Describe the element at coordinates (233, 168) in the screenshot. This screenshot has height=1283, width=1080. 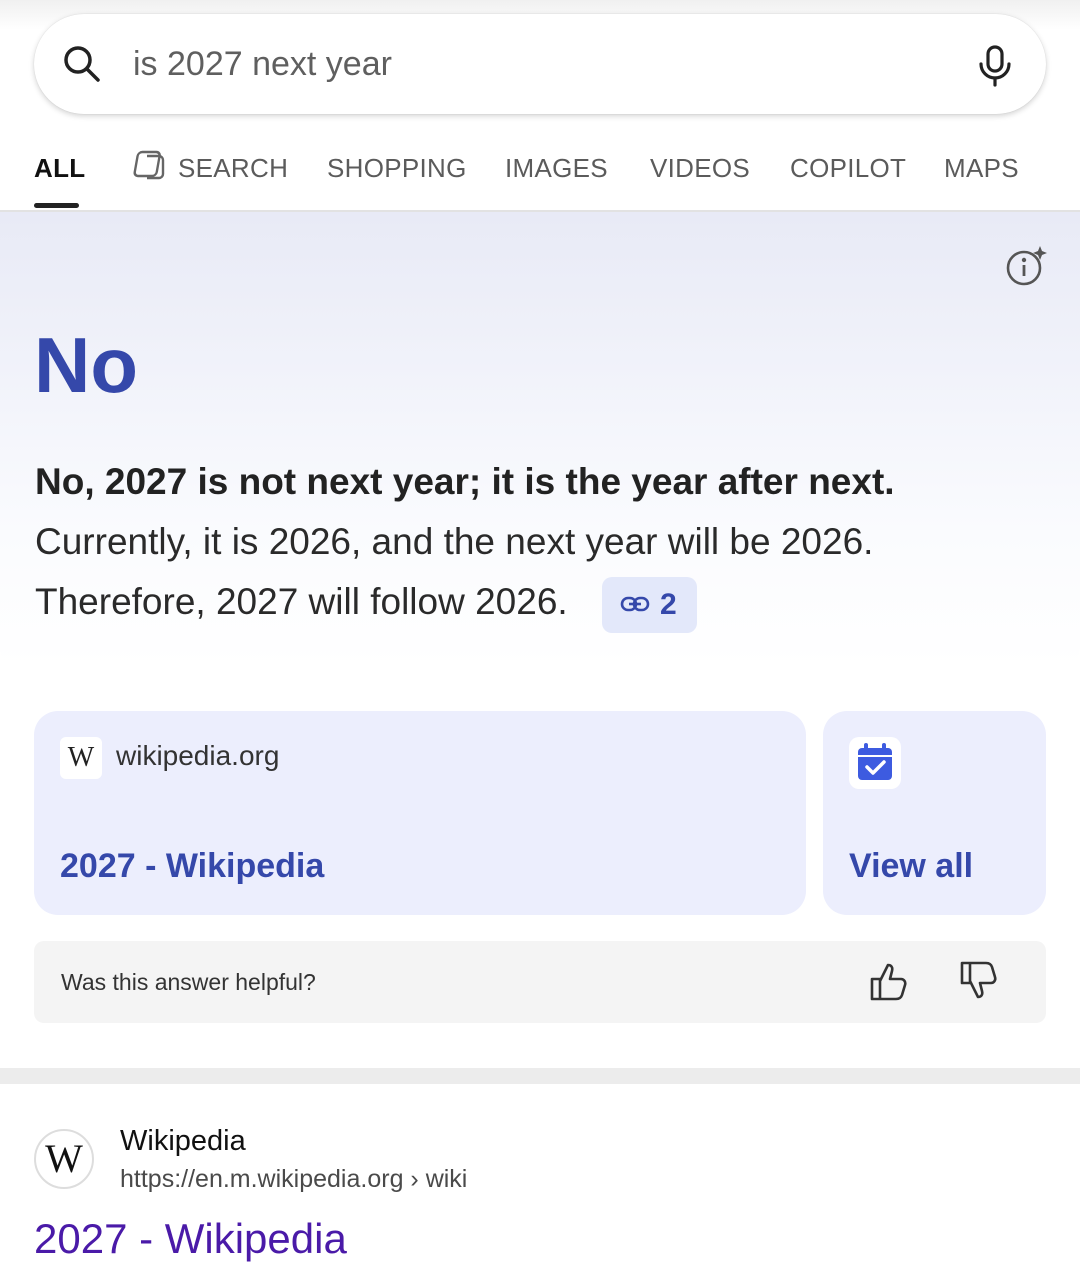
I see `tab-search: SEARCH` at that location.